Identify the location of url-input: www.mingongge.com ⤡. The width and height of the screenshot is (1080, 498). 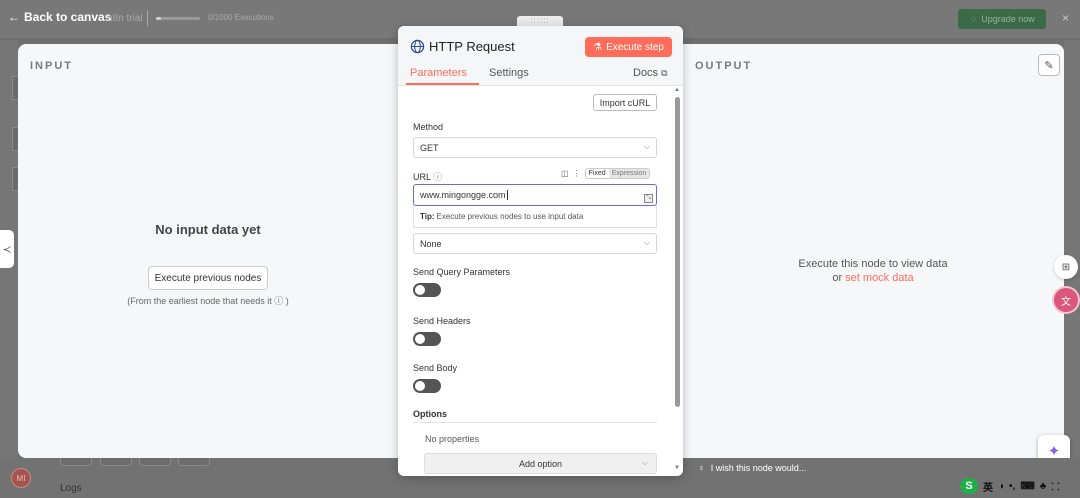
(535, 195).